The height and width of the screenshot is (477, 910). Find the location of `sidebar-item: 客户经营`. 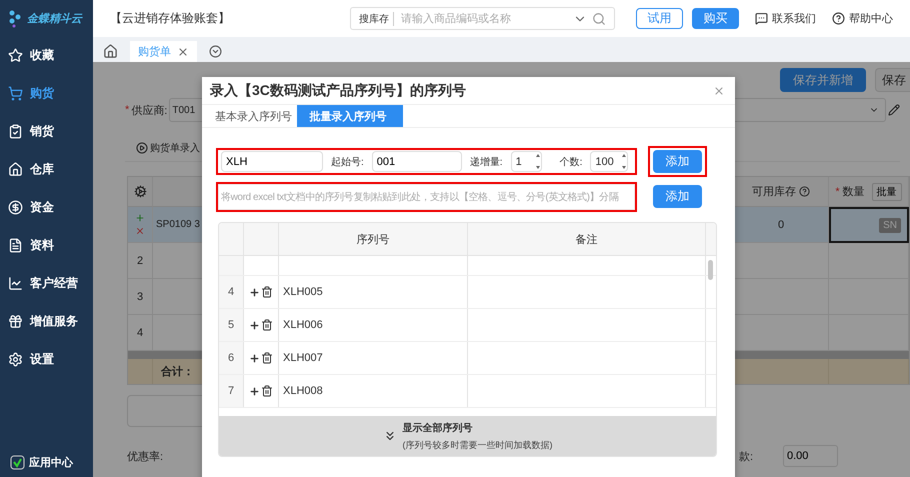

sidebar-item: 客户经营 is located at coordinates (46, 283).